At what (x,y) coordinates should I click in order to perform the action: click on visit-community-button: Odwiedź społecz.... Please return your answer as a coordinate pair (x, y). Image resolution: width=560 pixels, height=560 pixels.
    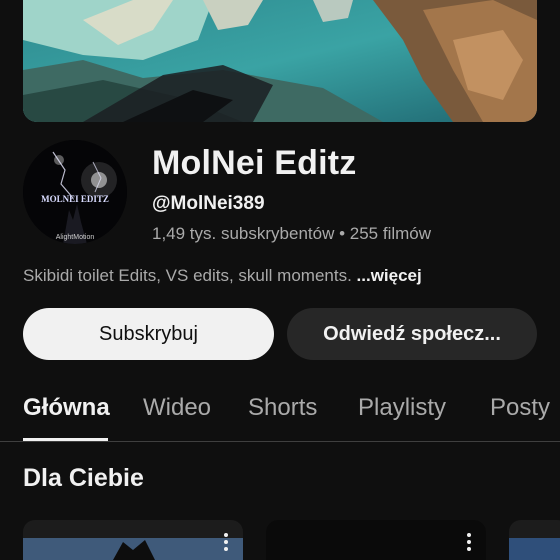
    Looking at the image, I should click on (412, 334).